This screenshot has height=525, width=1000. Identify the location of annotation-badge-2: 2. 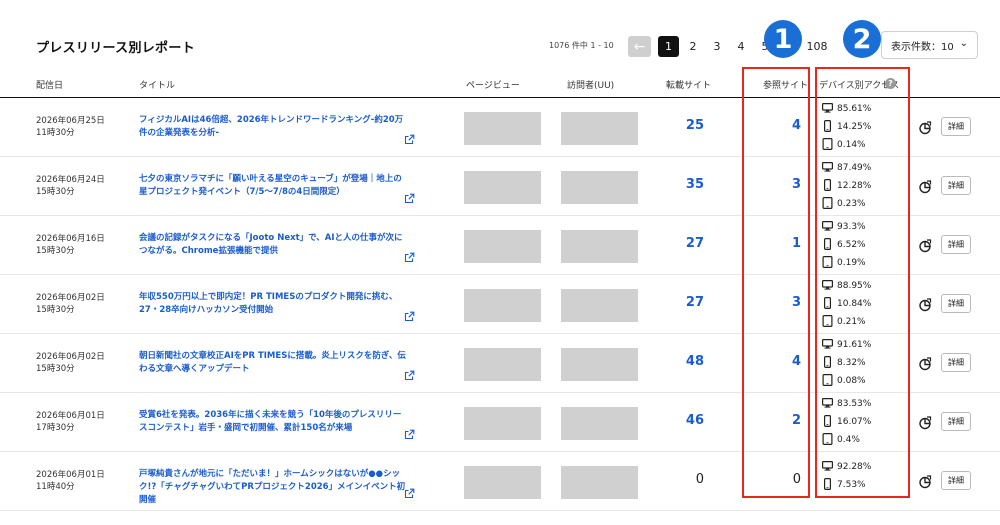
(862, 39).